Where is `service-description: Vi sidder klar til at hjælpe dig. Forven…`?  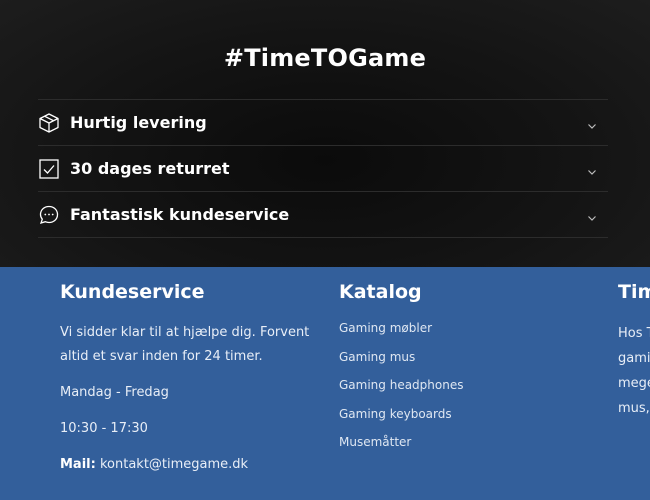 service-description: Vi sidder klar til at hjælpe dig. Forven… is located at coordinates (185, 344).